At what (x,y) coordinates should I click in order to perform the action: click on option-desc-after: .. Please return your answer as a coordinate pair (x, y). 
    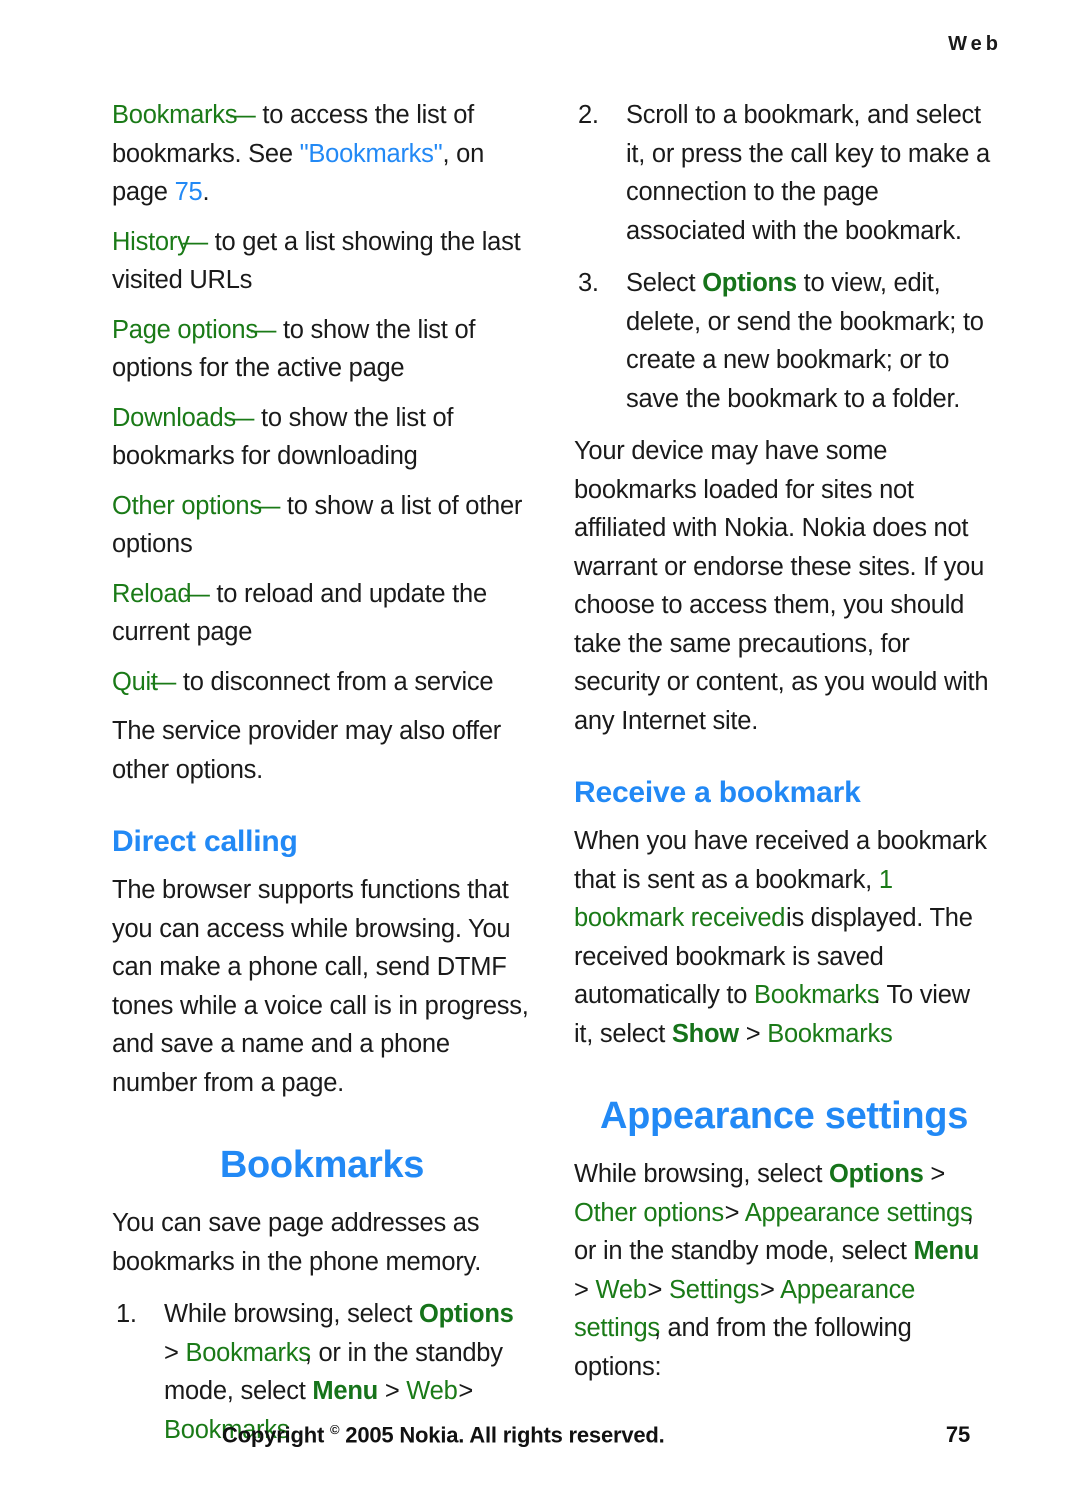
    Looking at the image, I should click on (206, 192).